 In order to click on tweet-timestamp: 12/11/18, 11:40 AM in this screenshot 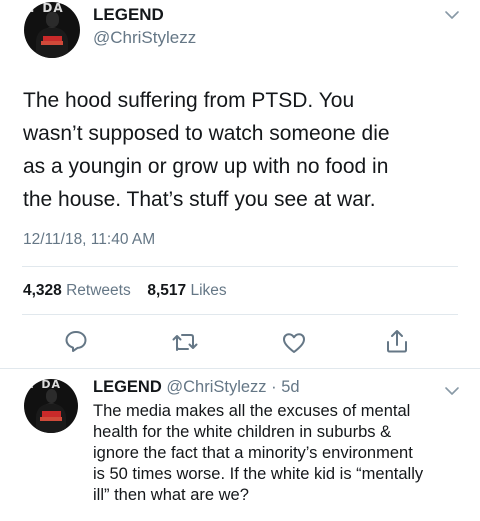, I will do `click(89, 240)`.